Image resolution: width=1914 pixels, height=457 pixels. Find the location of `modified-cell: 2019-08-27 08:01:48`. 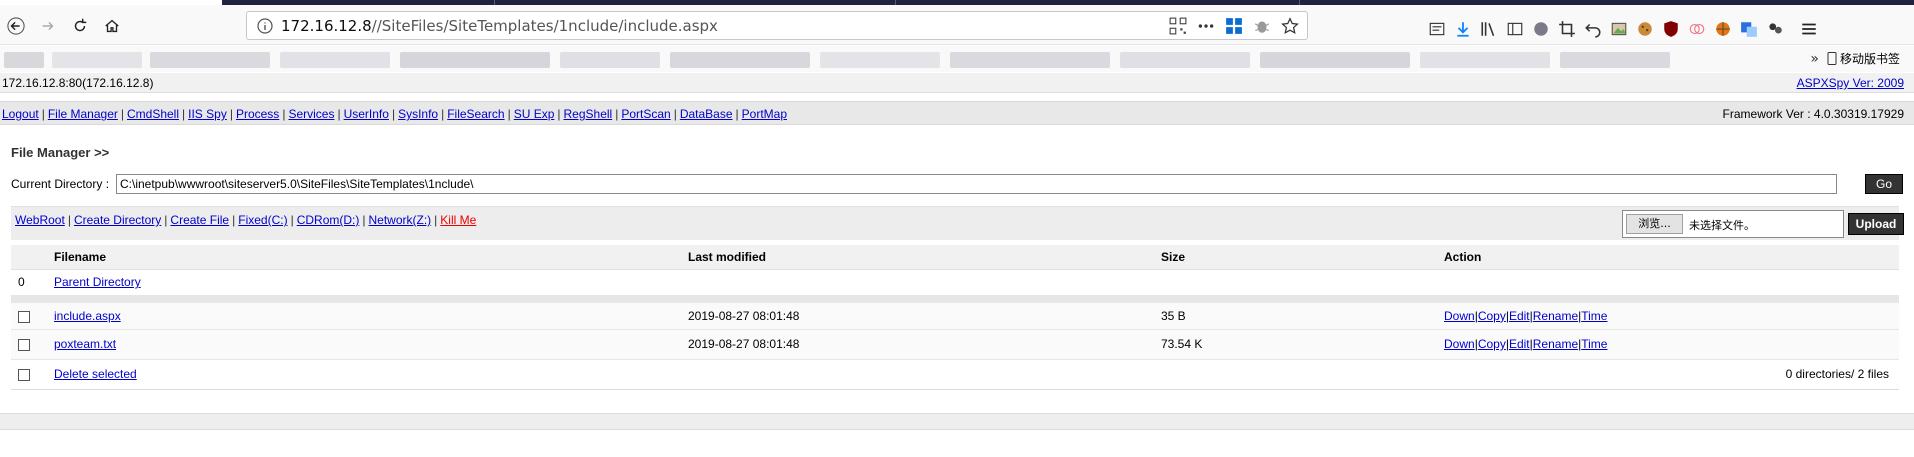

modified-cell: 2019-08-27 08:01:48 is located at coordinates (917, 314).